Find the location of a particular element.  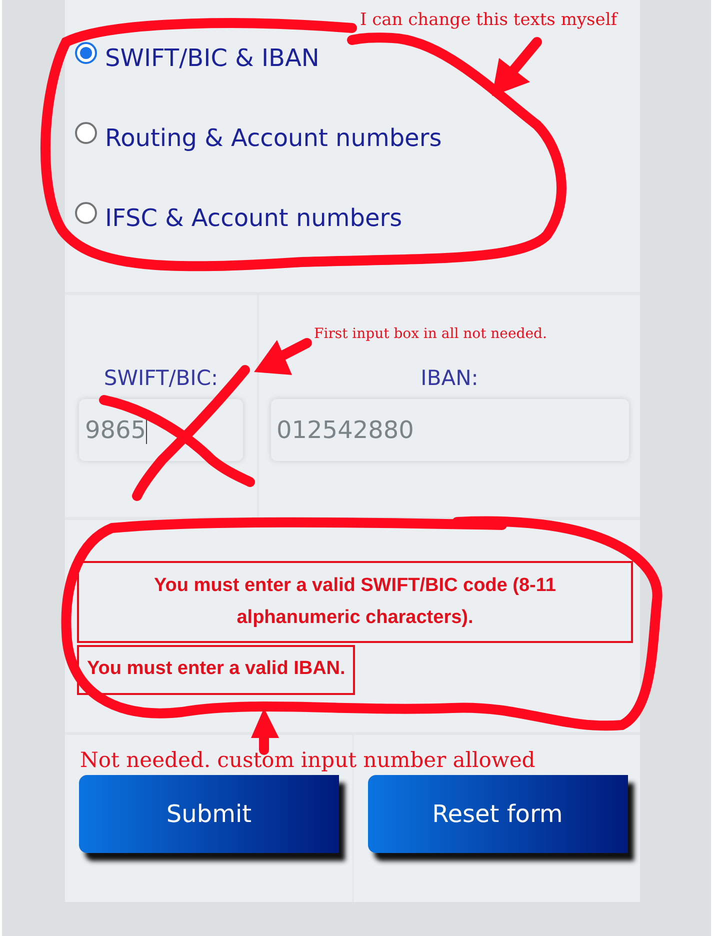

field-label: IBAN: is located at coordinates (449, 378).